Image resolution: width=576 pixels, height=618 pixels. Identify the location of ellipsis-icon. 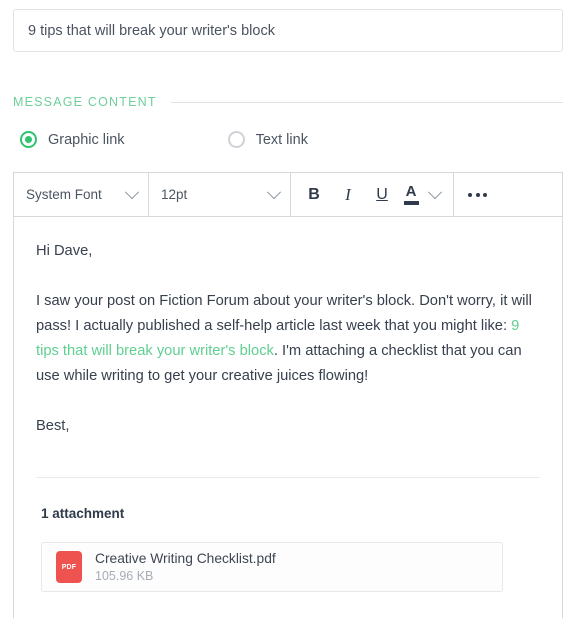
(477, 194).